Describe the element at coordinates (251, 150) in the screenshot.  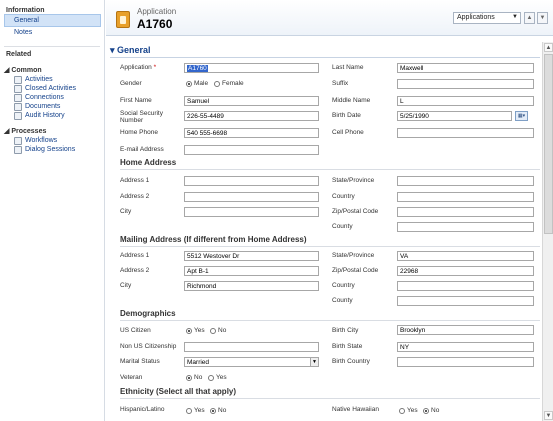
I see `email-field` at that location.